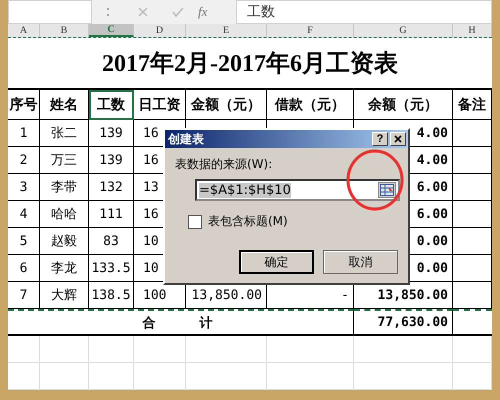 This screenshot has height=400, width=500. I want to click on table-cell: 7, so click(24, 295).